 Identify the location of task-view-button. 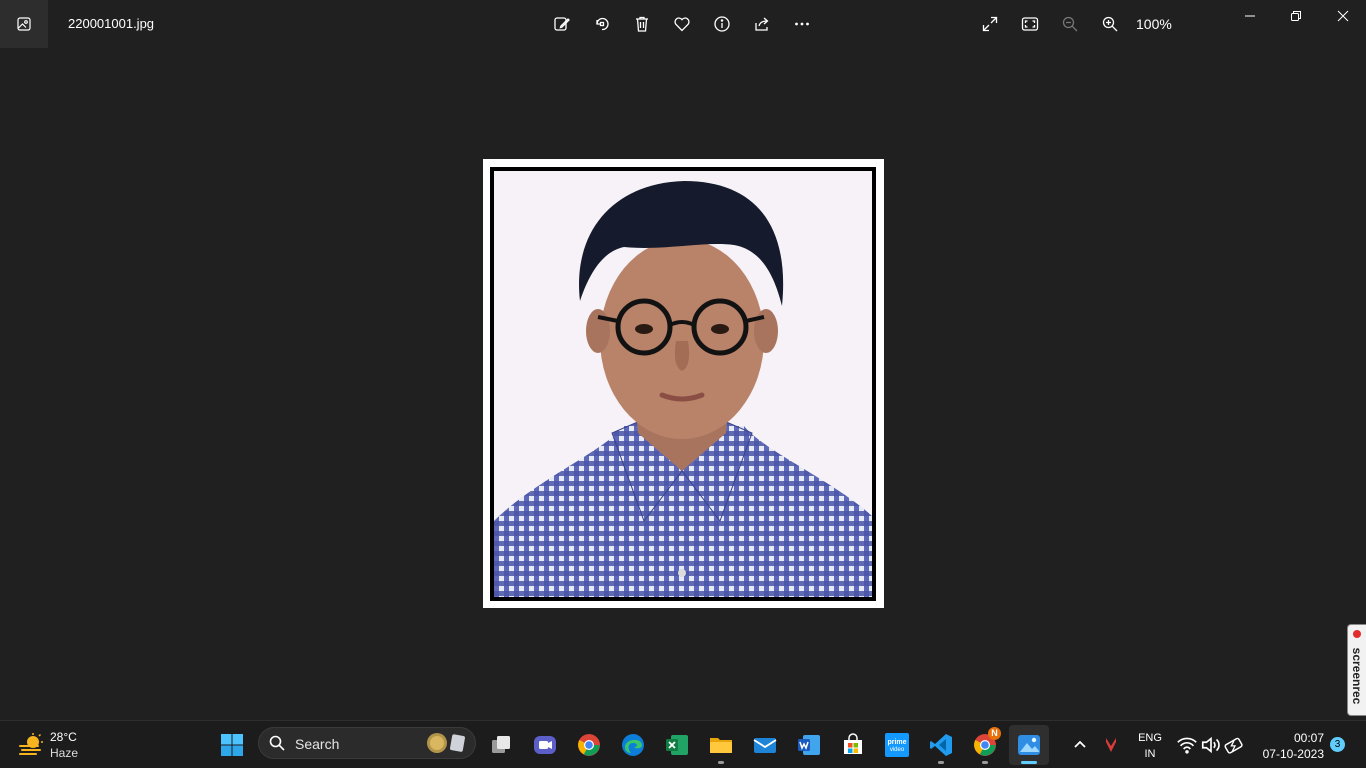
(501, 745).